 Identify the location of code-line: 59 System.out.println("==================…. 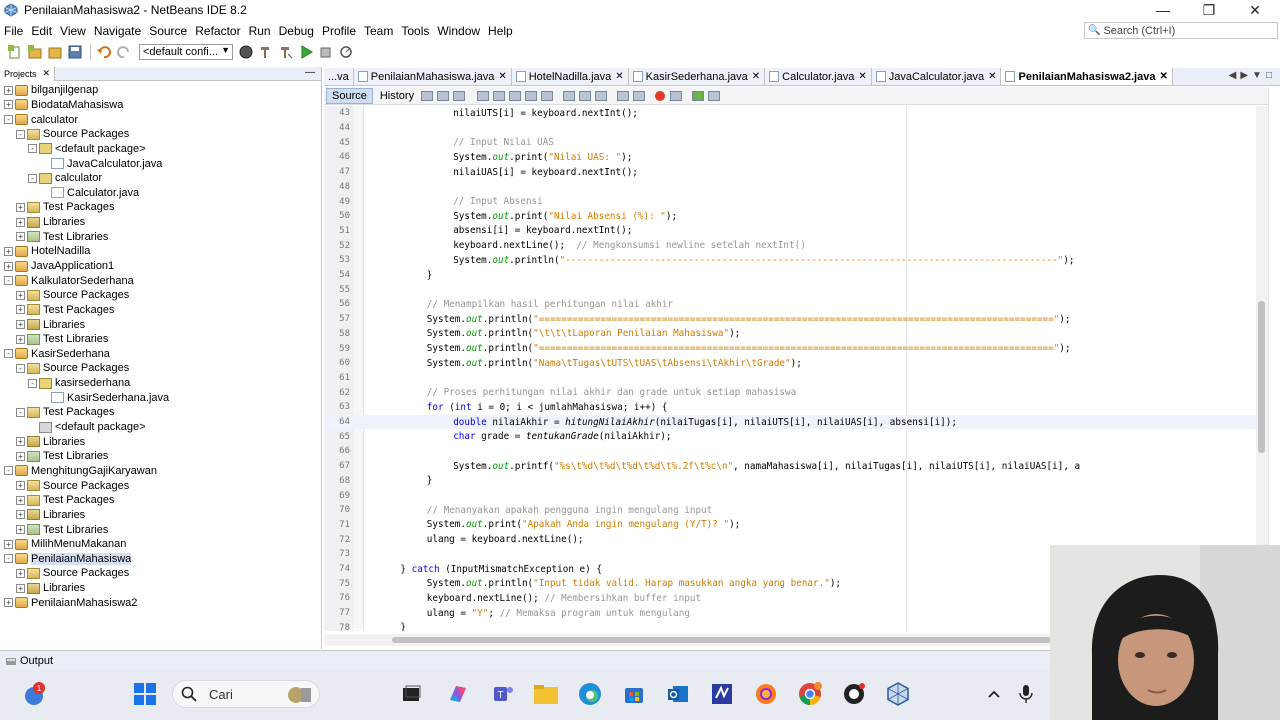
(790, 348).